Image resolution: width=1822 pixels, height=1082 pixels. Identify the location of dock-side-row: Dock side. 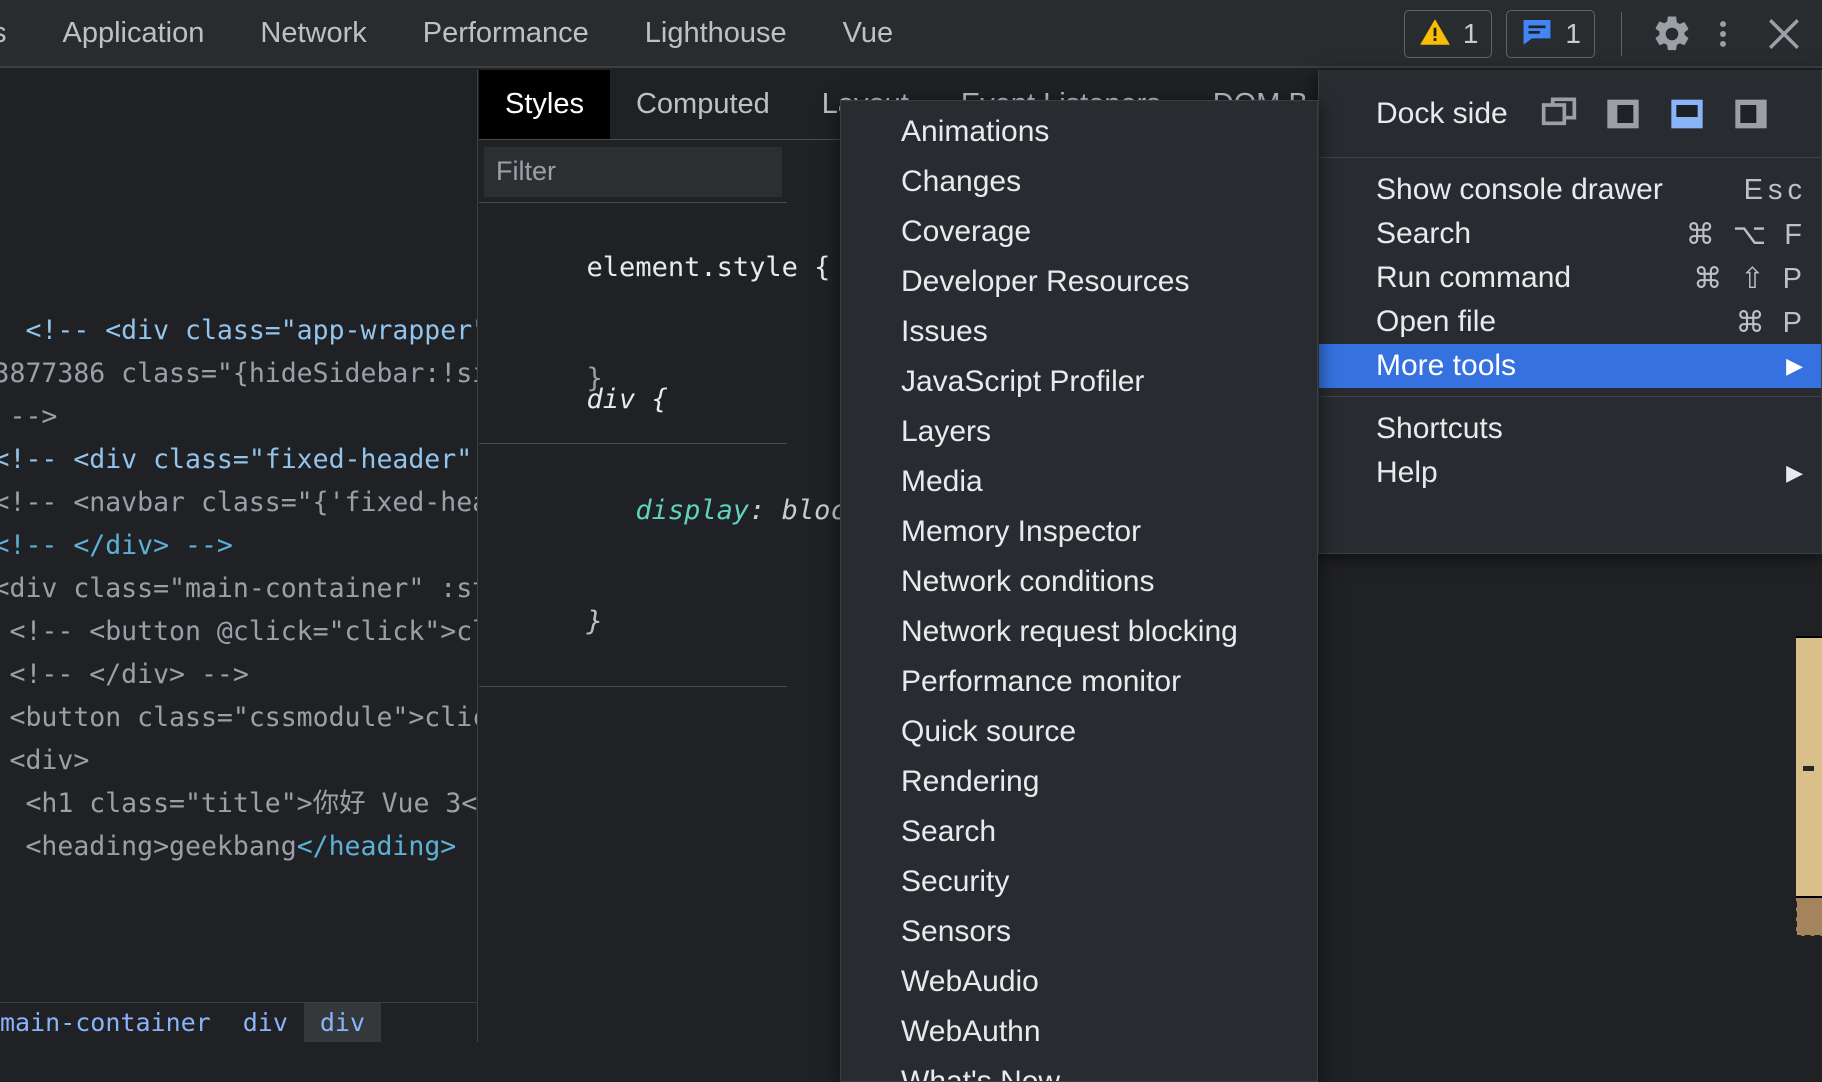
(1570, 114).